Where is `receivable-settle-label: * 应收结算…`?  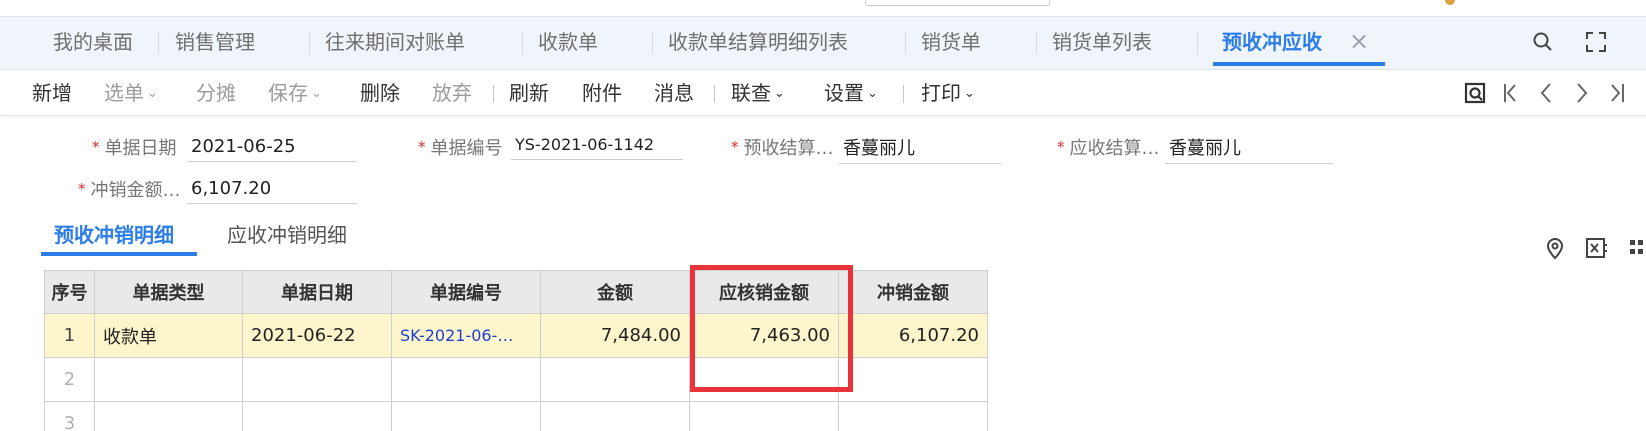
receivable-settle-label: * 应收结算… is located at coordinates (1108, 148).